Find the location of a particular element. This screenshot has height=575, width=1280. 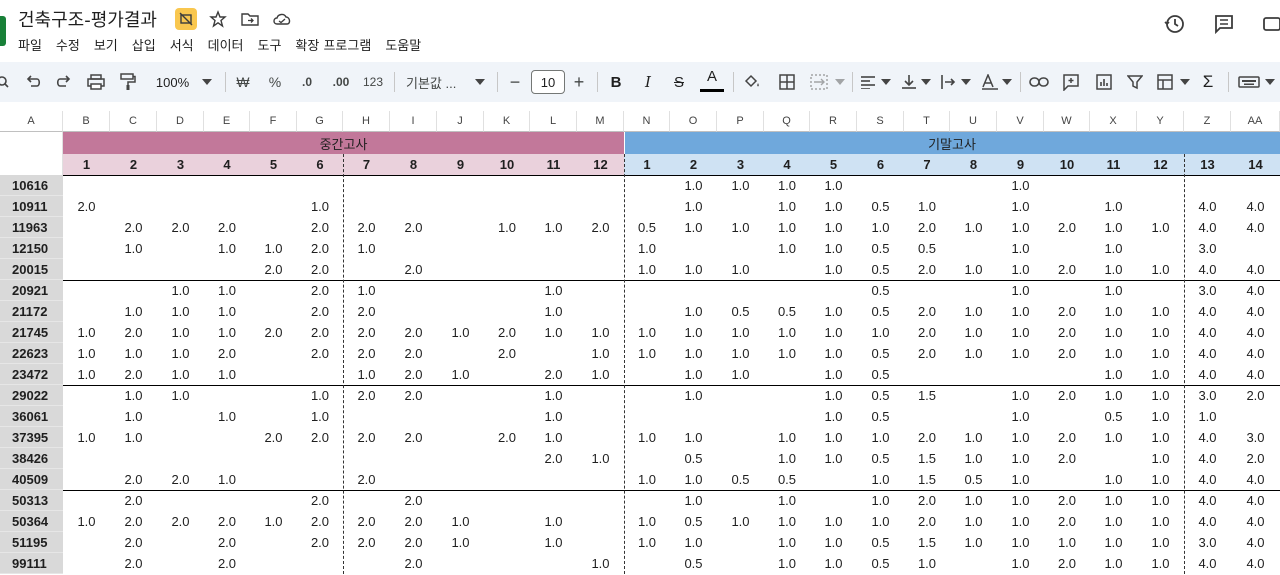

column-header: A is located at coordinates (31, 121).